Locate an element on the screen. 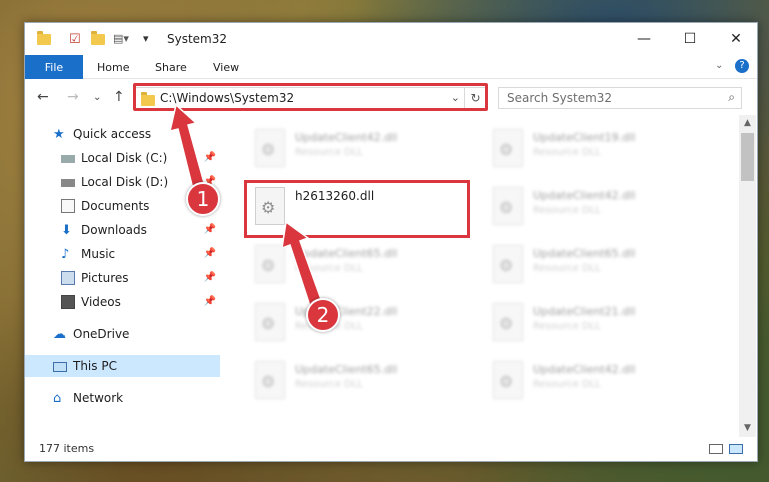  sidebar-item-onedrive: ☁ OneDrive is located at coordinates (122, 334).